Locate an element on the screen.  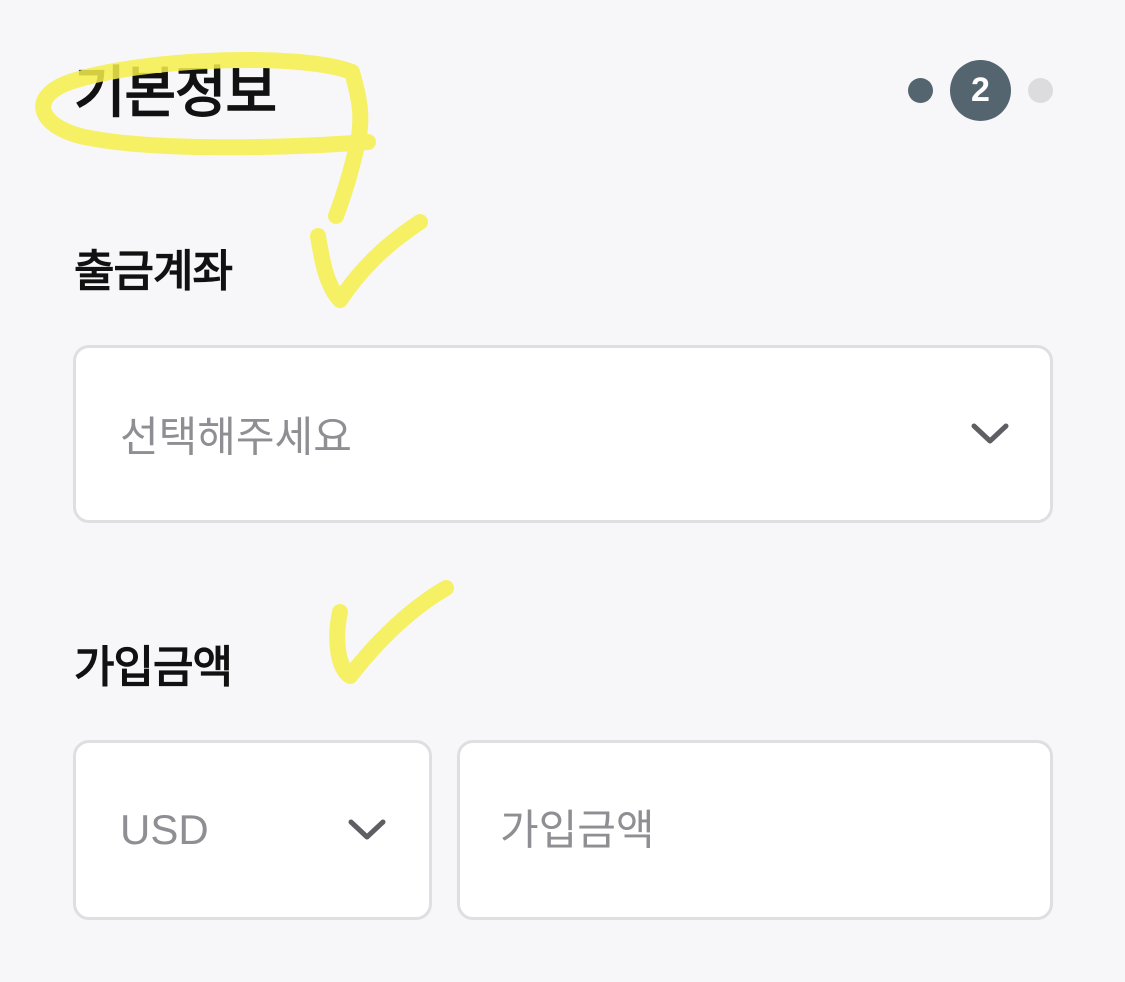
subscription-amount-label: 가입금액 is located at coordinates (153, 667).